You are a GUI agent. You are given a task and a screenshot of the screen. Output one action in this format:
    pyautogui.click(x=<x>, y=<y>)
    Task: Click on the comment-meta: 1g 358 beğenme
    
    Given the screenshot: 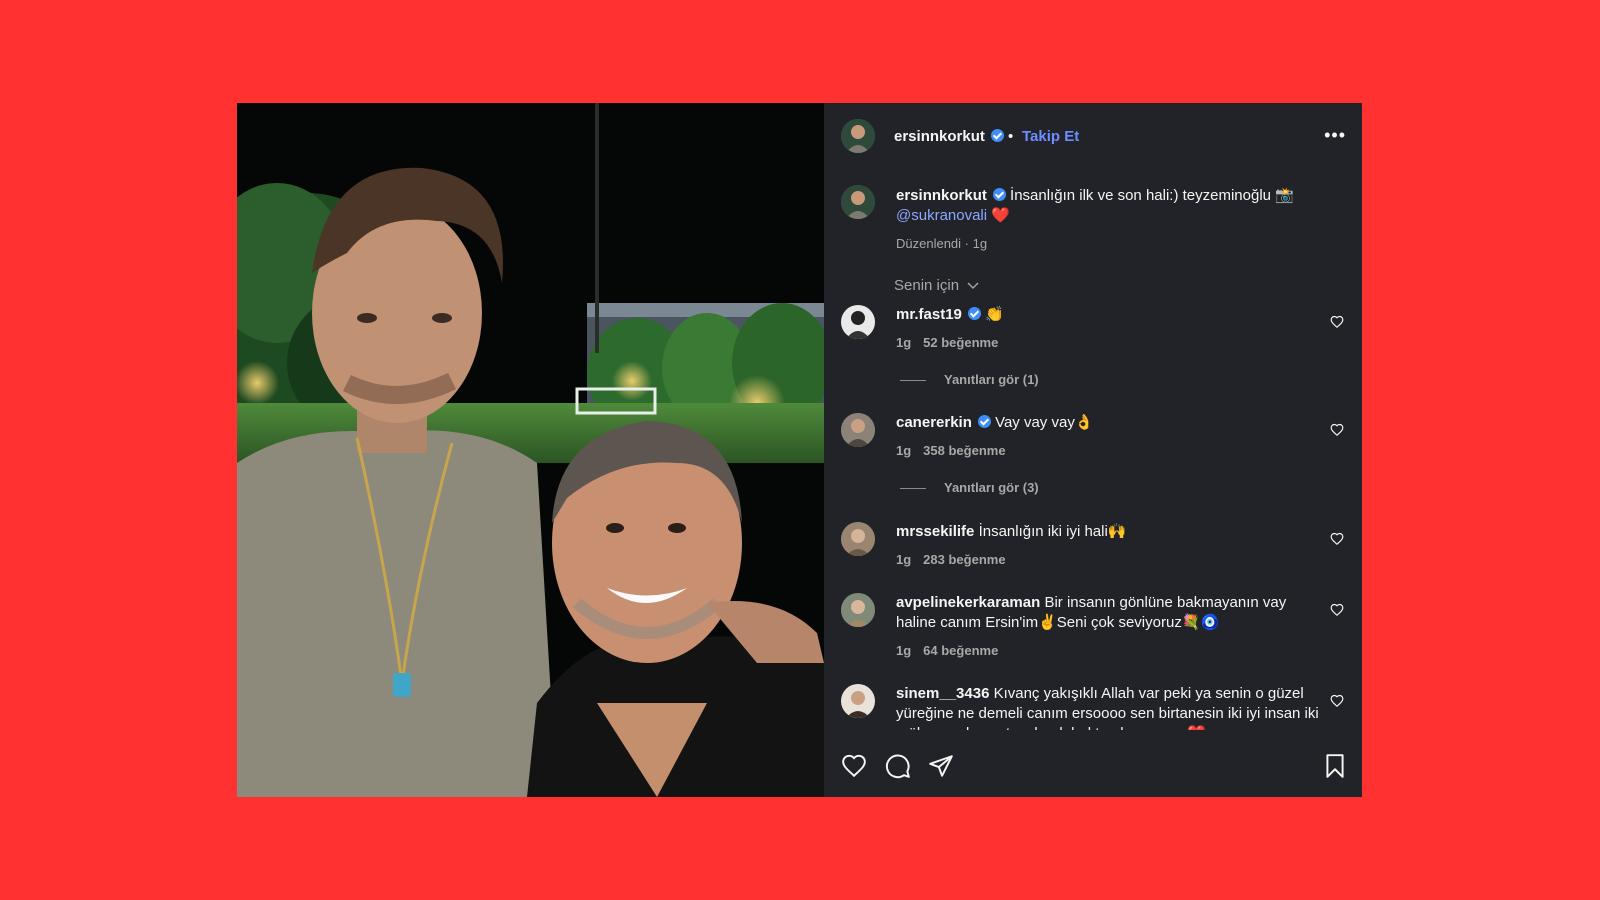 What is the action you would take?
    pyautogui.click(x=957, y=450)
    